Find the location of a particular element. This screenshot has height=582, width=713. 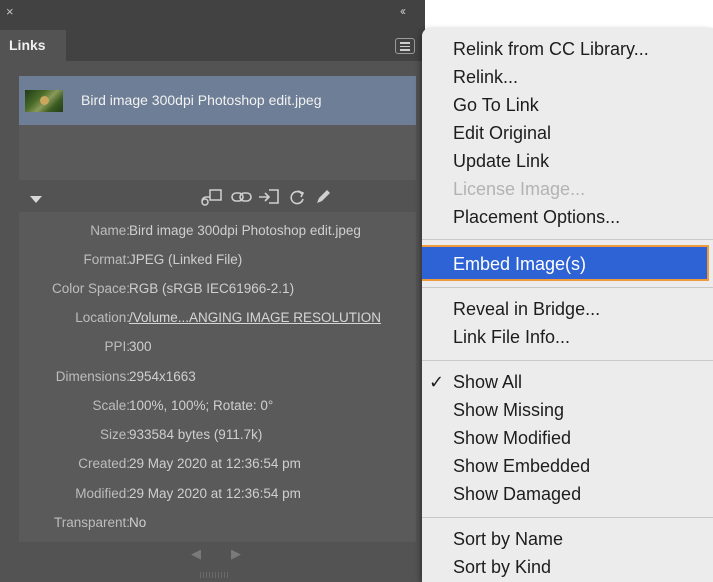

info-label: Color Space: is located at coordinates (90, 288).